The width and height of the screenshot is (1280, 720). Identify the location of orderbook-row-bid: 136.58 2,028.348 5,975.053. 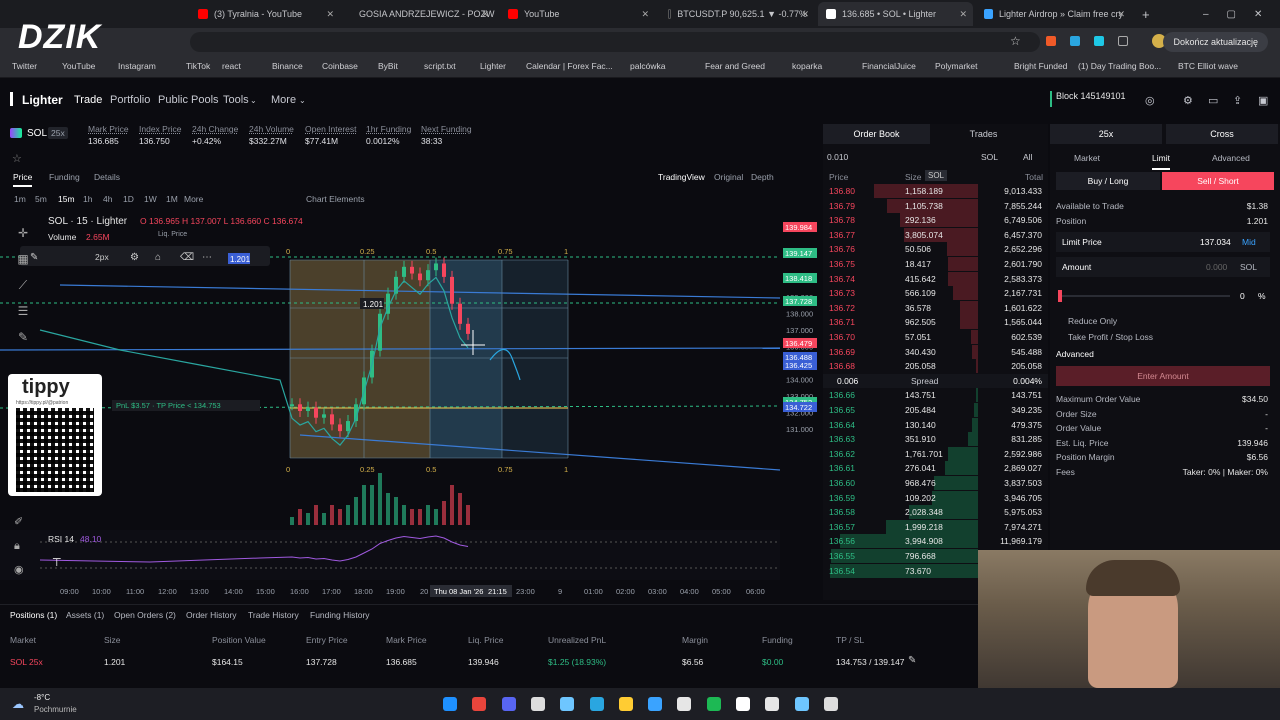
(935, 512).